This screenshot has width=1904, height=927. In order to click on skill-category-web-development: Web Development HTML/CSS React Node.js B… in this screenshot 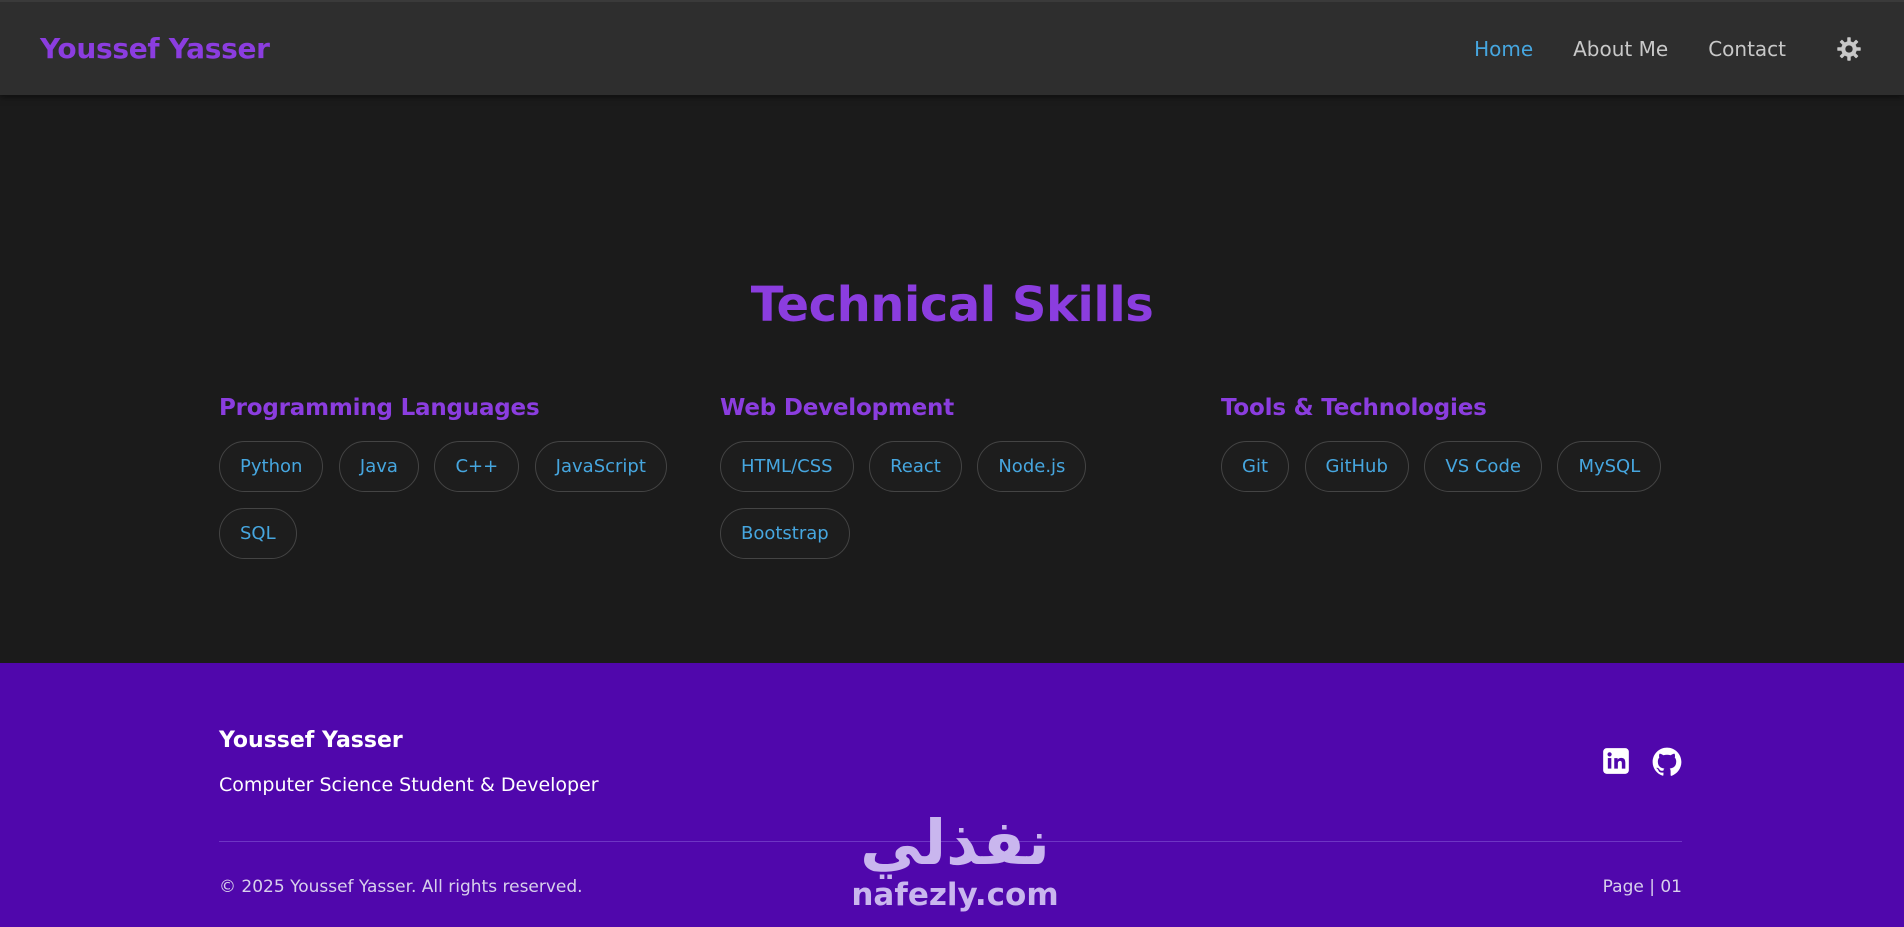, I will do `click(955, 477)`.